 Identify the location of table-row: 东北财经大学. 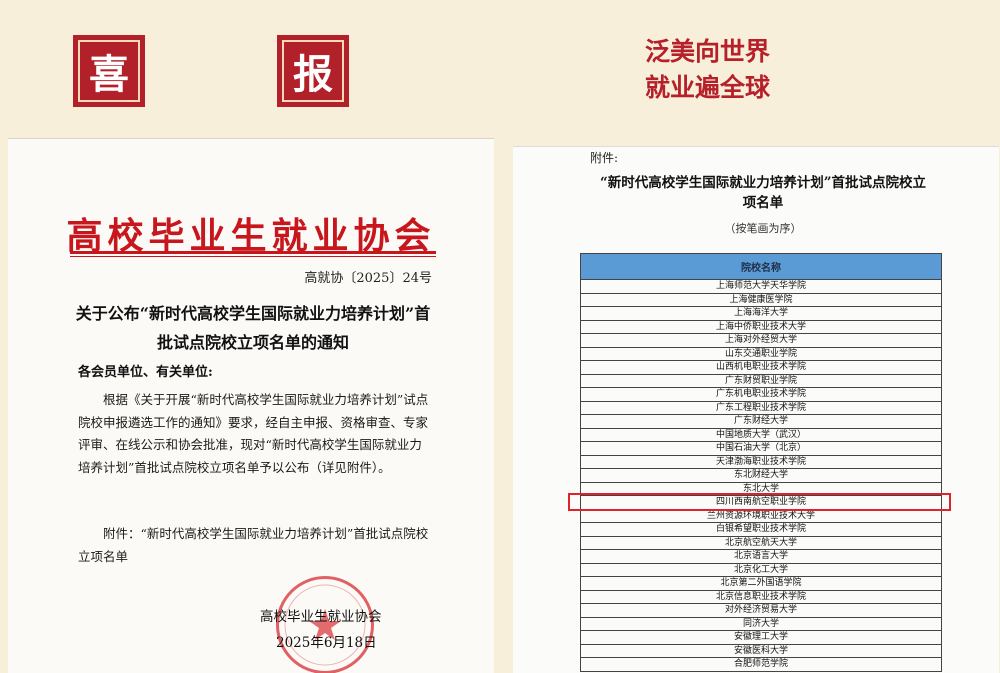
(761, 475).